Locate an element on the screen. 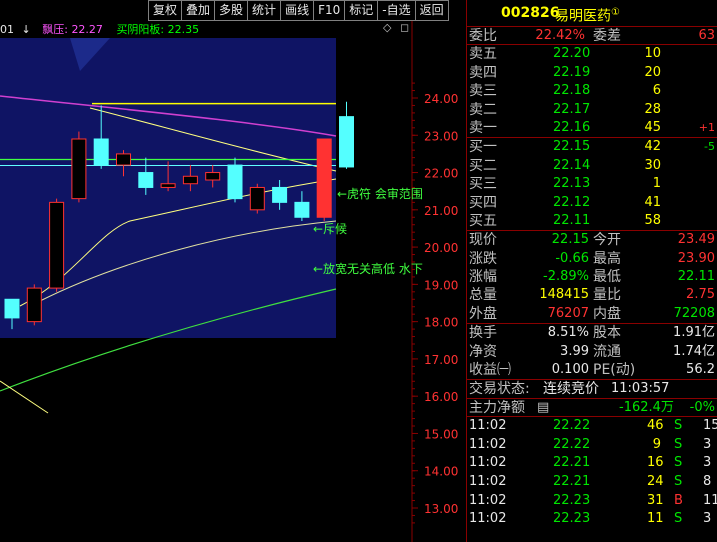 This screenshot has width=717, height=542. tick-row: 11:02 22.23 31 B 11 is located at coordinates (592, 501).